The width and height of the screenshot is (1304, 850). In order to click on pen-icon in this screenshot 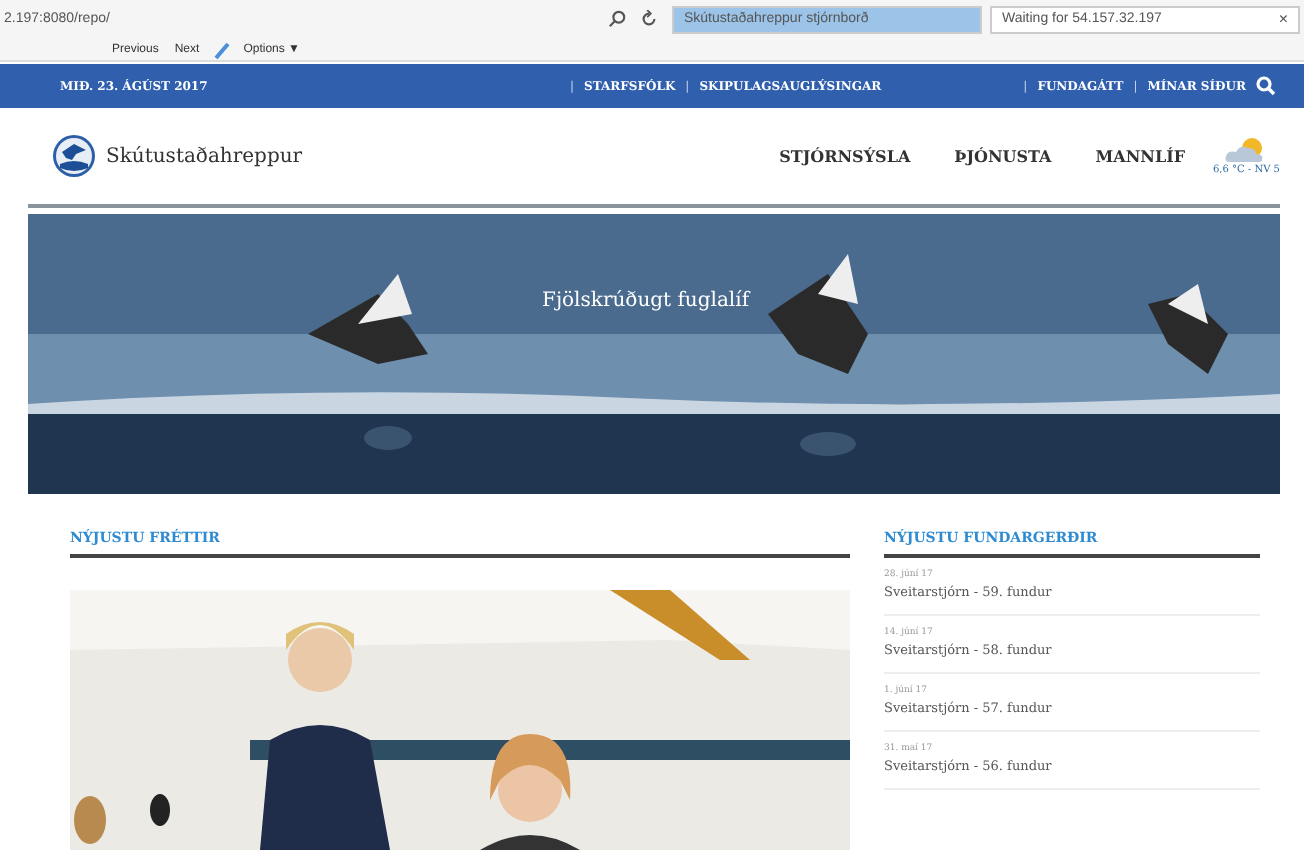, I will do `click(221, 49)`.